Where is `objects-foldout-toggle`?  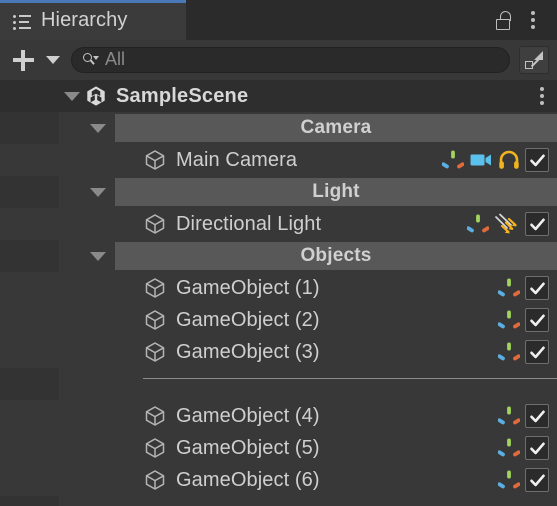
objects-foldout-toggle is located at coordinates (98, 256).